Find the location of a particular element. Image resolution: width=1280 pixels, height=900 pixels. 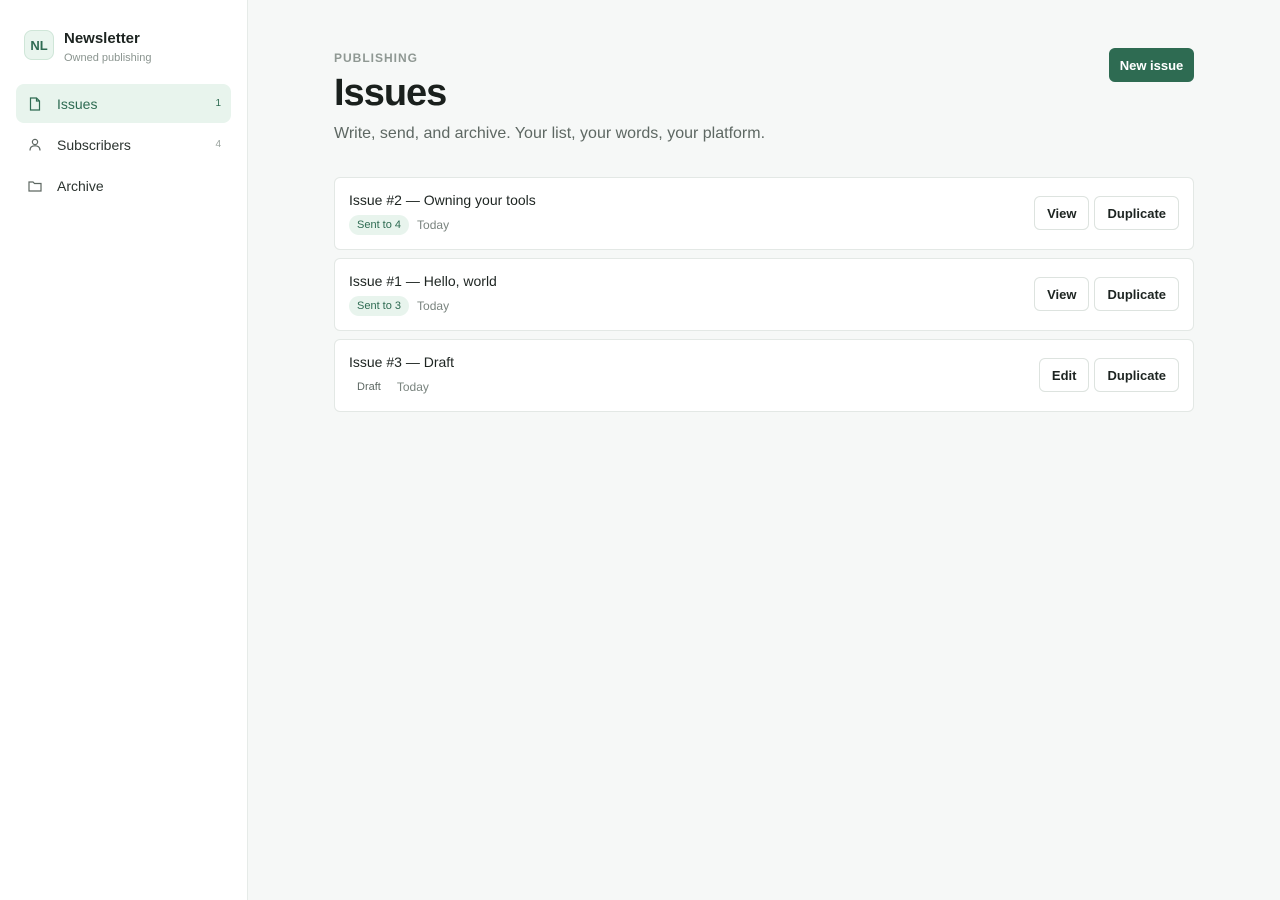

brand-subtitle: Owned publishing is located at coordinates (108, 58).